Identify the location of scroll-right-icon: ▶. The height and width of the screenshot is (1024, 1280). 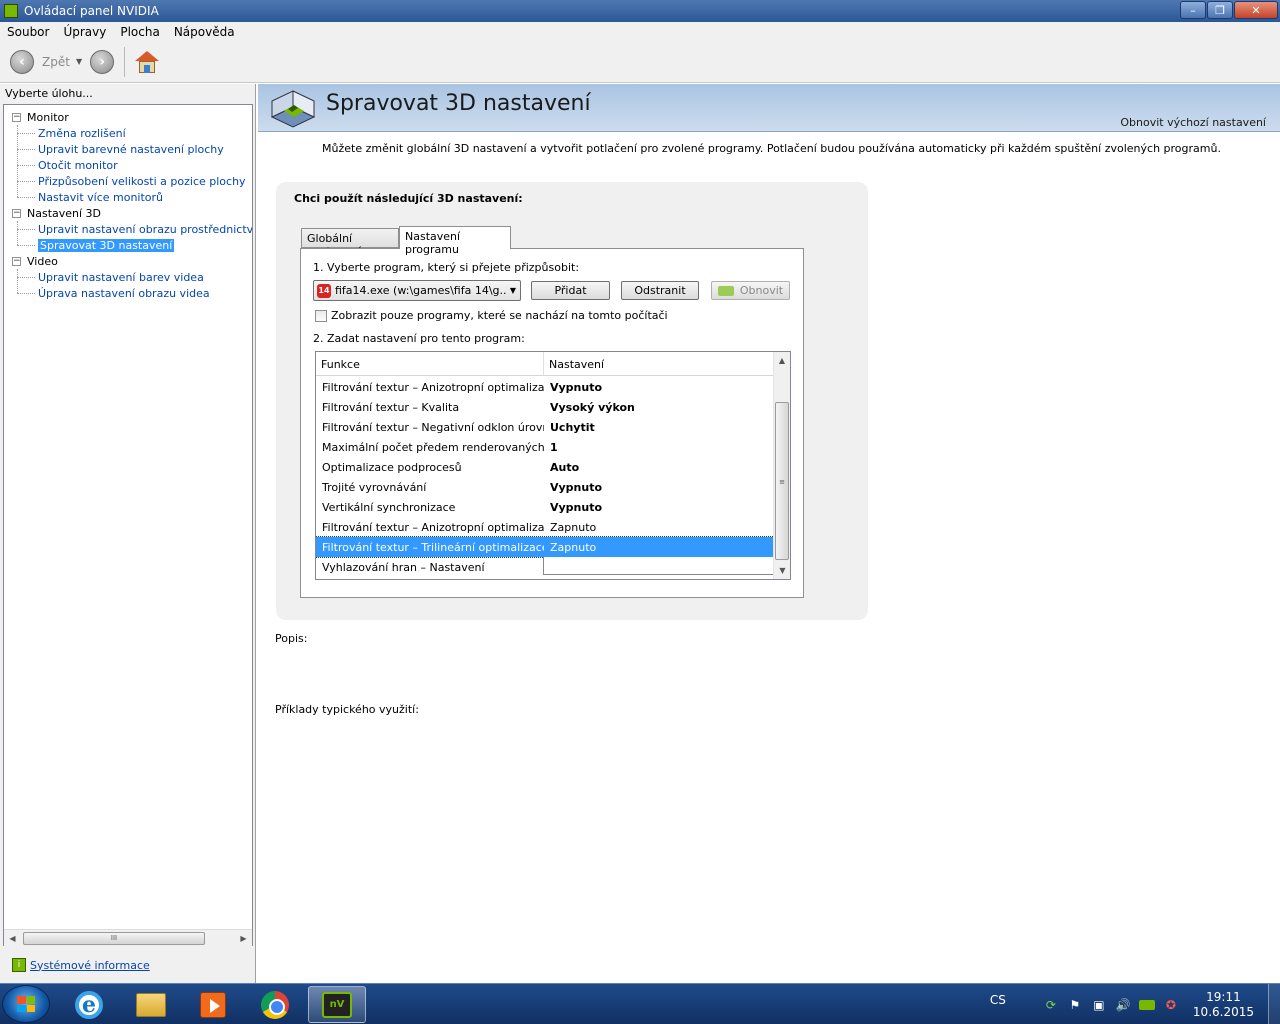
(243, 938).